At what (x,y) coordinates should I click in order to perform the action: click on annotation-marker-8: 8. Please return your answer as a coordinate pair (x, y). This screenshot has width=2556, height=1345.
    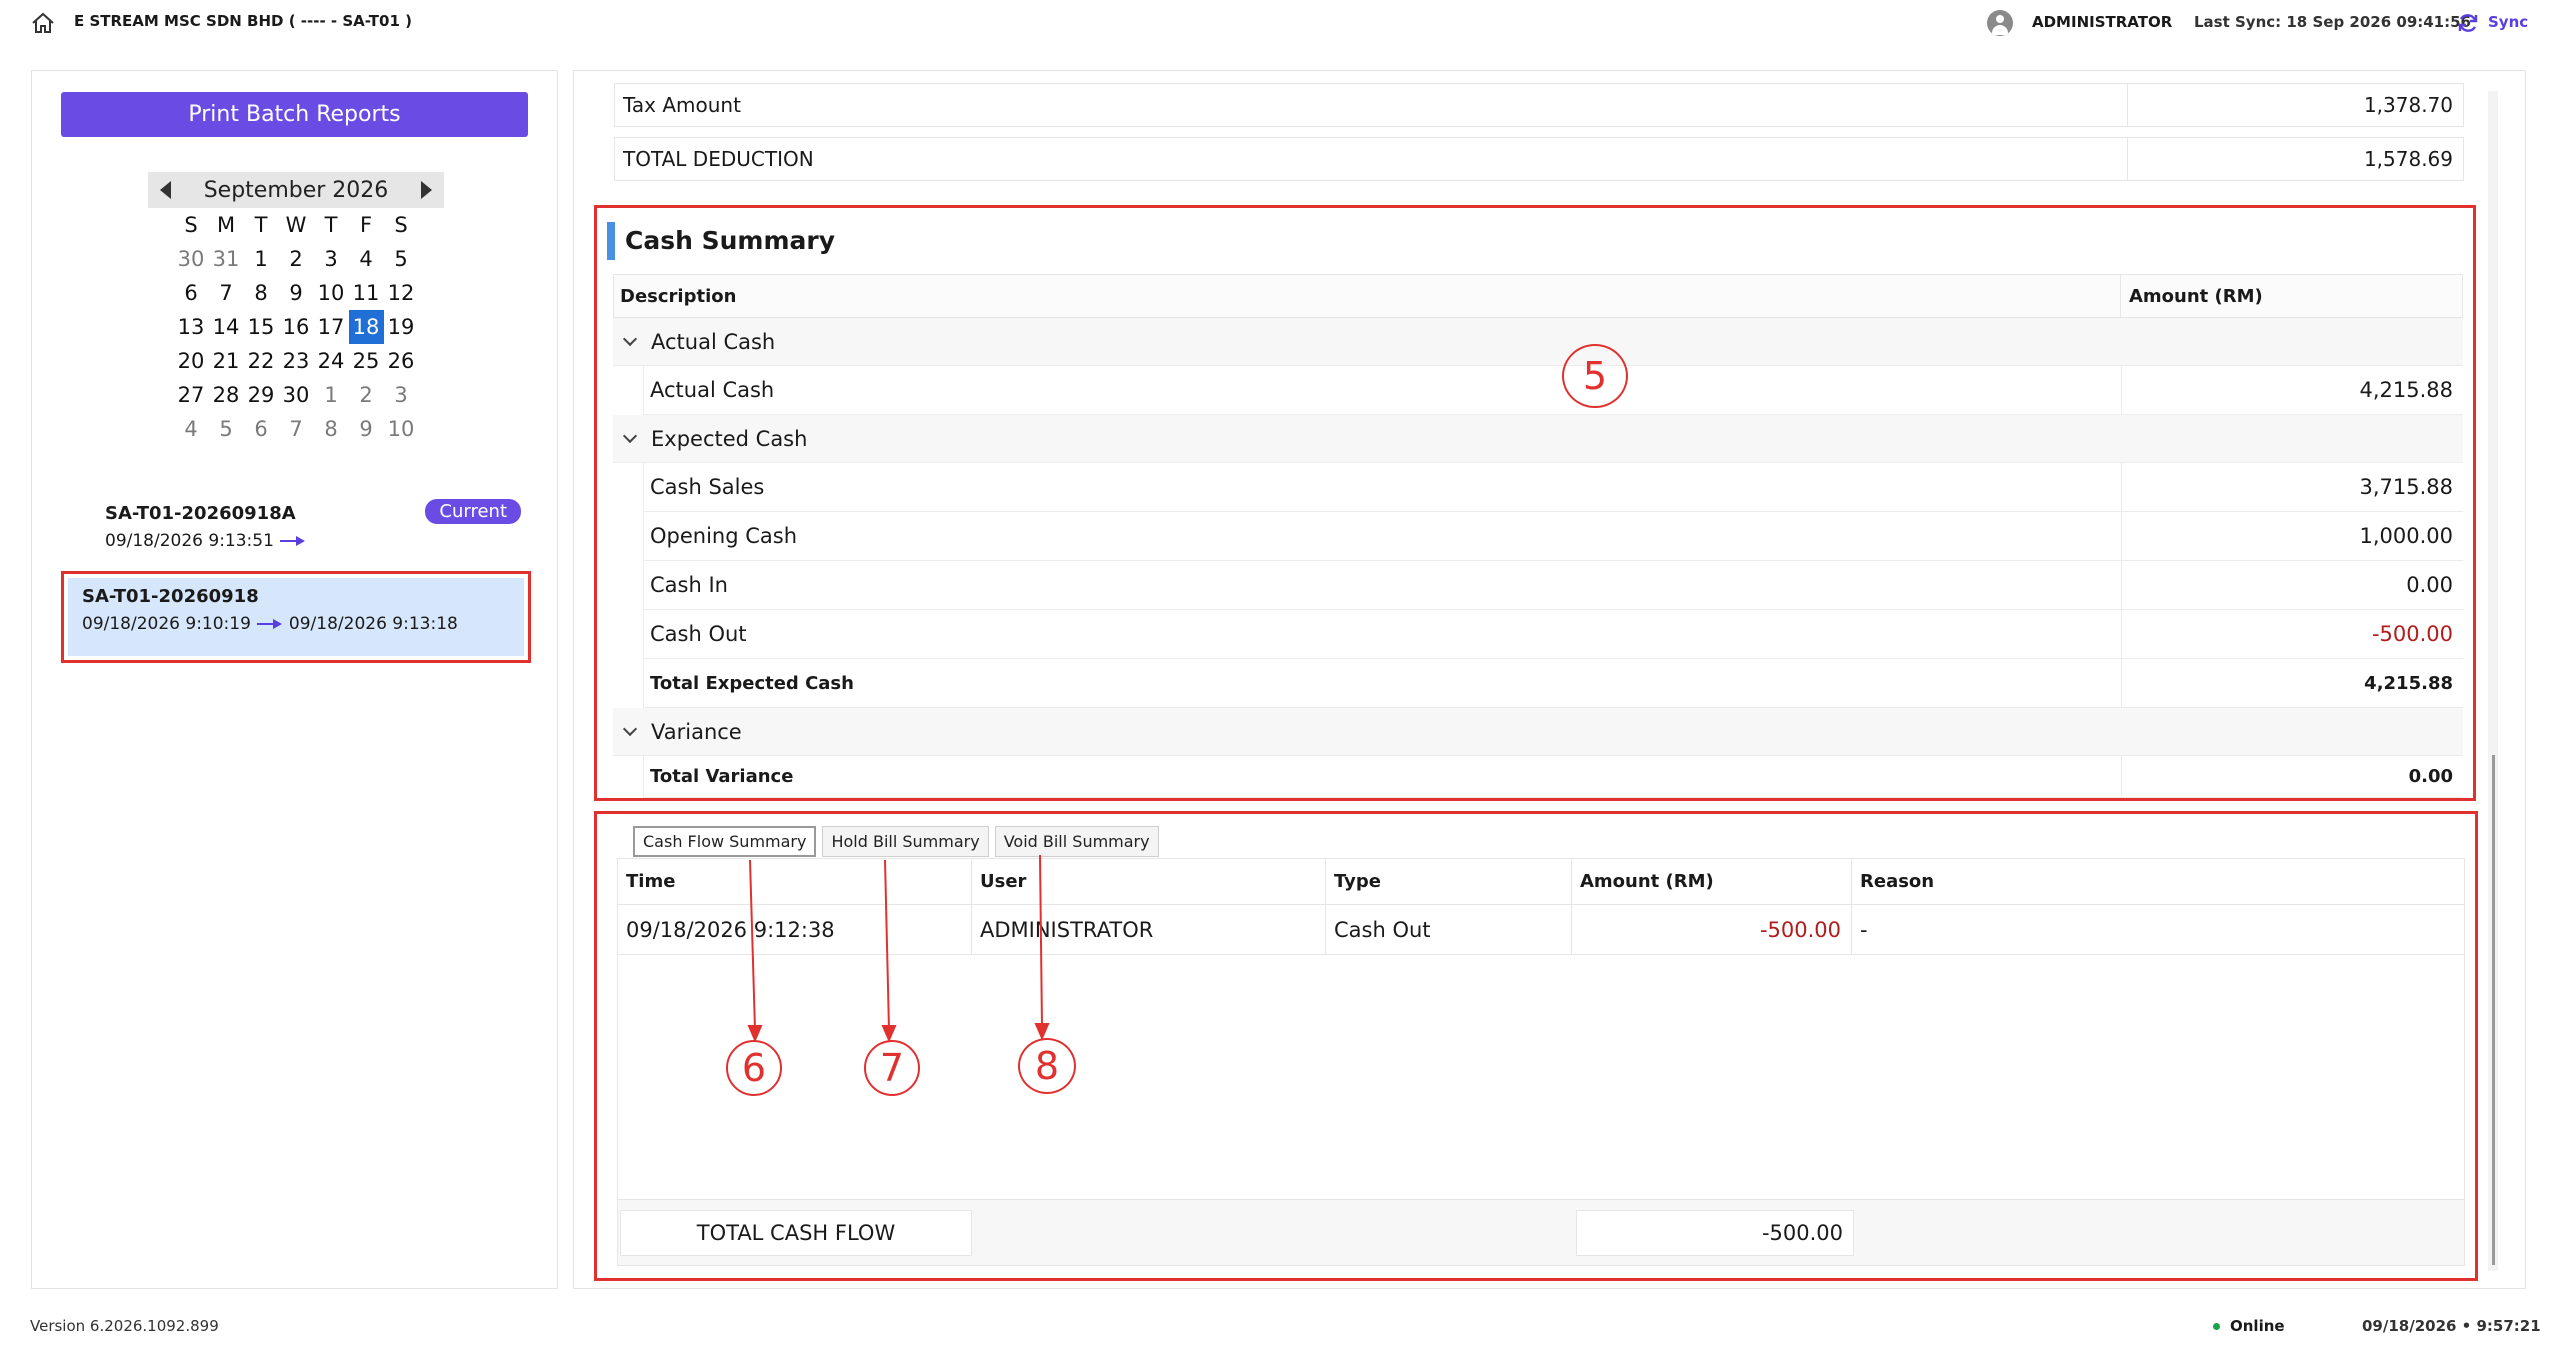
    Looking at the image, I should click on (1047, 1066).